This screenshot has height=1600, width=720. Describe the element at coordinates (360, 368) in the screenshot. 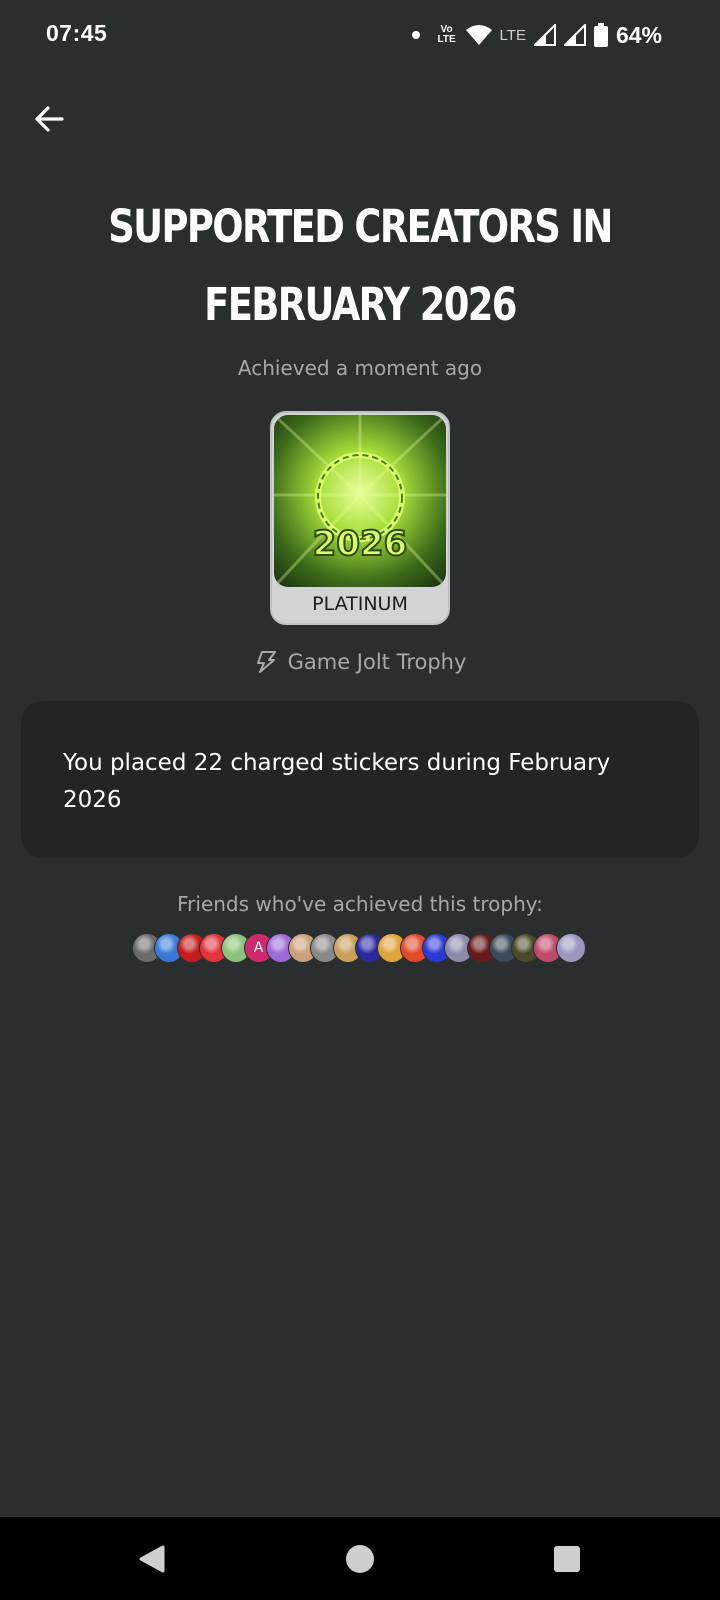

I see `achieved-time: Achieved a moment ago` at that location.